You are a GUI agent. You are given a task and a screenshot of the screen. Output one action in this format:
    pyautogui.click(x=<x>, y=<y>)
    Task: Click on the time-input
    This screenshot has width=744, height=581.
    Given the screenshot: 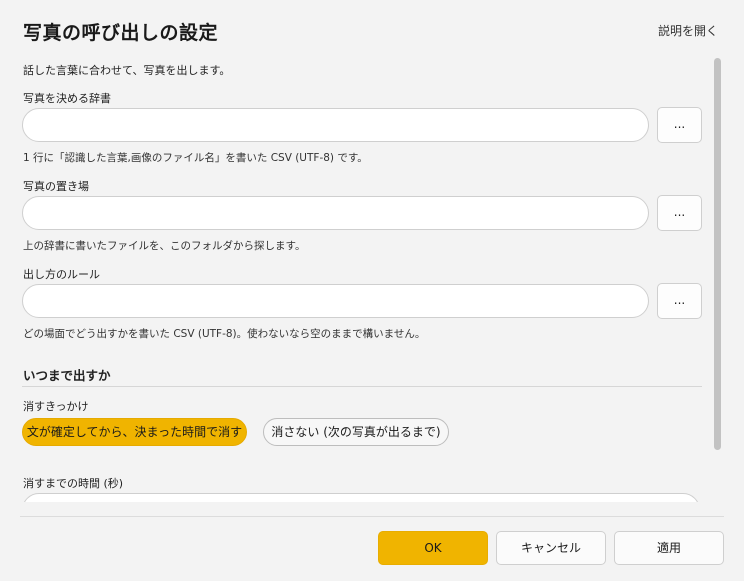 What is the action you would take?
    pyautogui.click(x=361, y=497)
    